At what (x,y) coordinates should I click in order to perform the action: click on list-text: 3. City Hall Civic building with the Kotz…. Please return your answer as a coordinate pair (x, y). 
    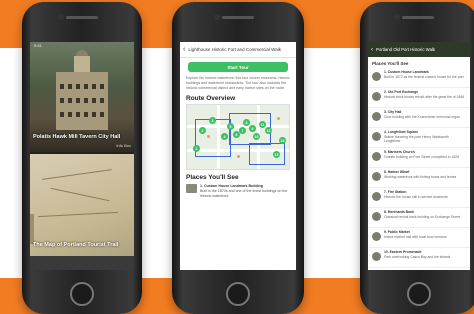
    Looking at the image, I should click on (422, 114).